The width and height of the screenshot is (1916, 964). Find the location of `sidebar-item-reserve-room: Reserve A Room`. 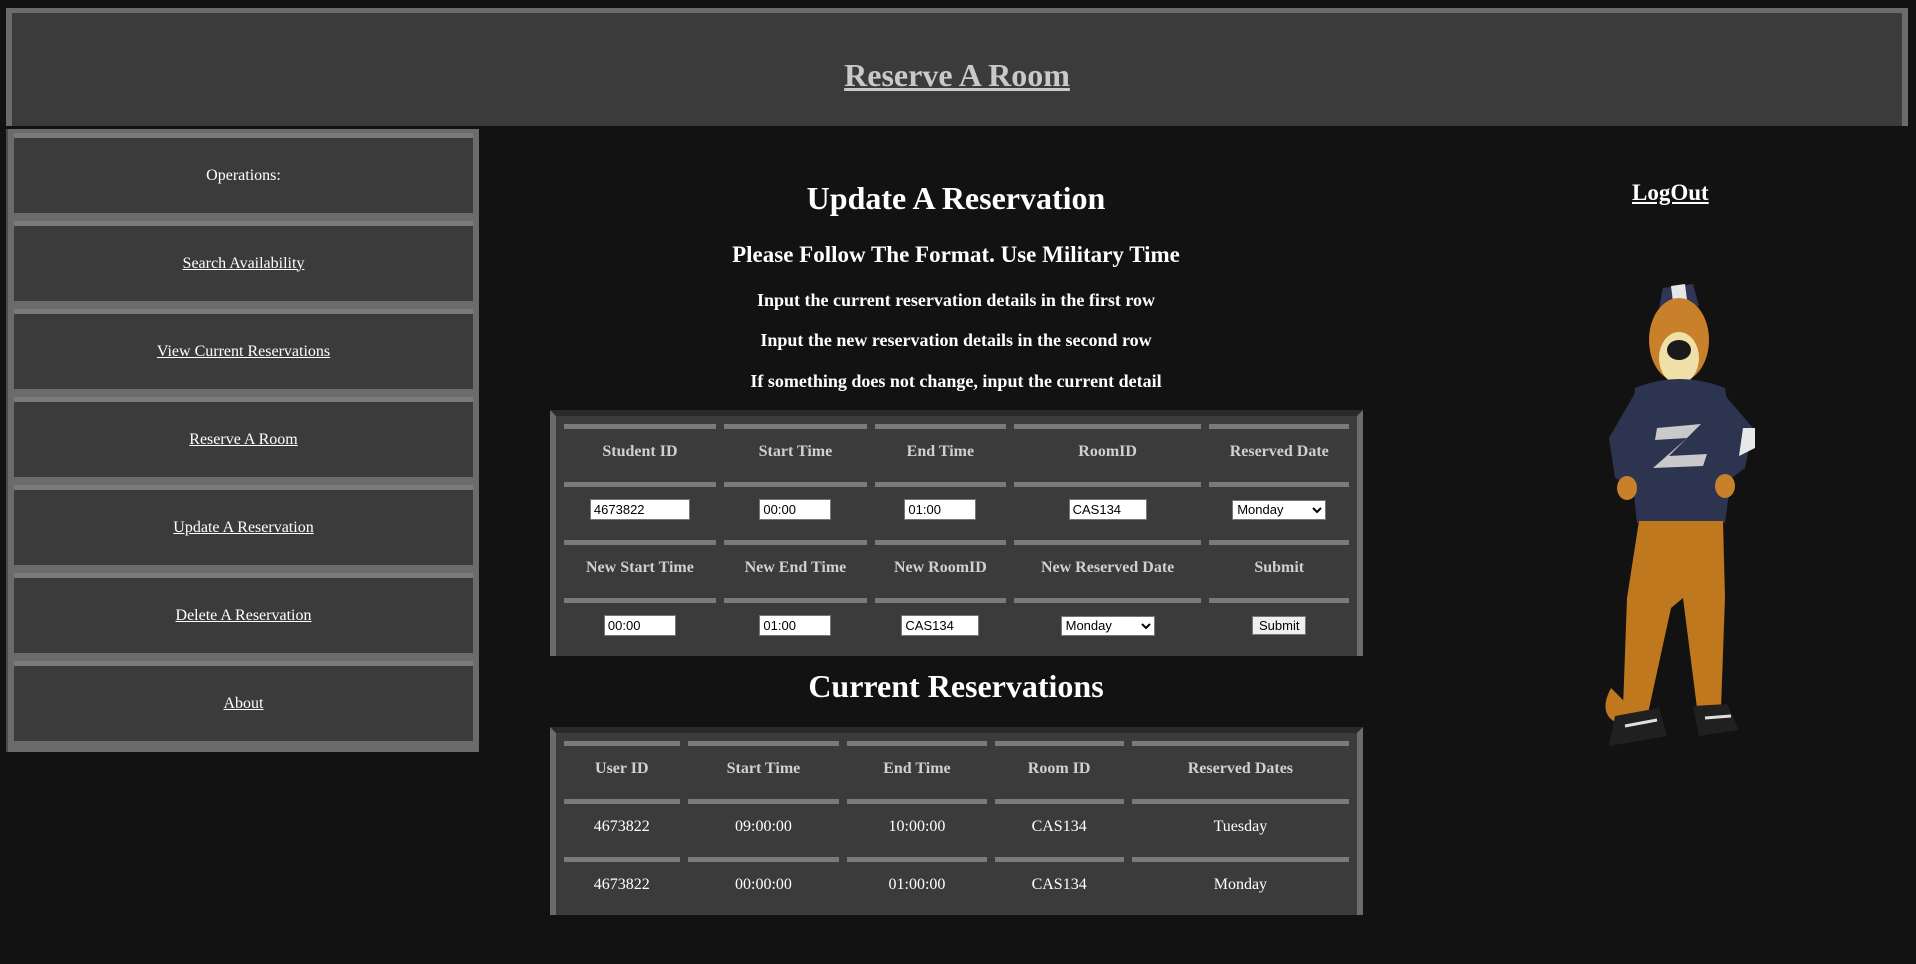

sidebar-item-reserve-room: Reserve A Room is located at coordinates (243, 437).